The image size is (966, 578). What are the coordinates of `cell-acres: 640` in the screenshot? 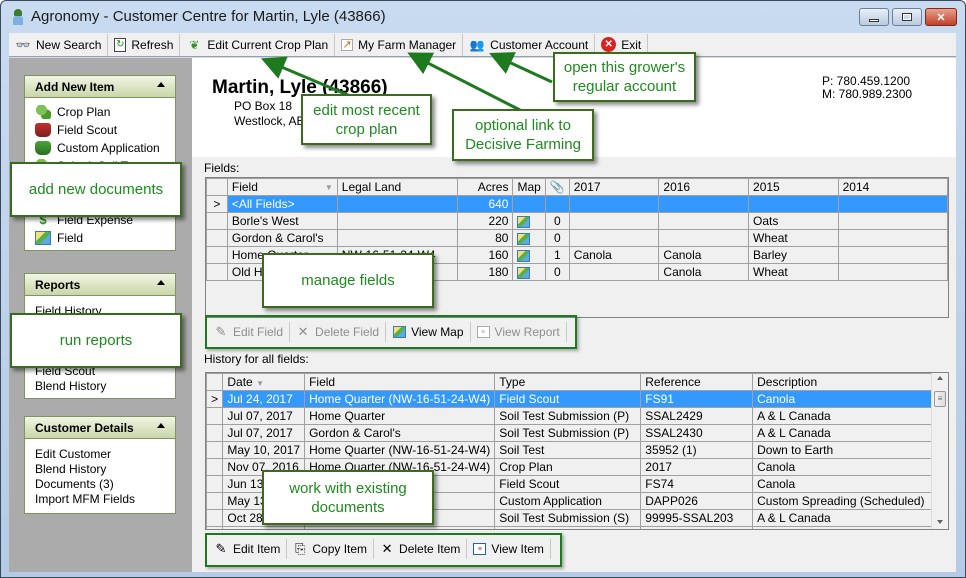 It's located at (485, 204).